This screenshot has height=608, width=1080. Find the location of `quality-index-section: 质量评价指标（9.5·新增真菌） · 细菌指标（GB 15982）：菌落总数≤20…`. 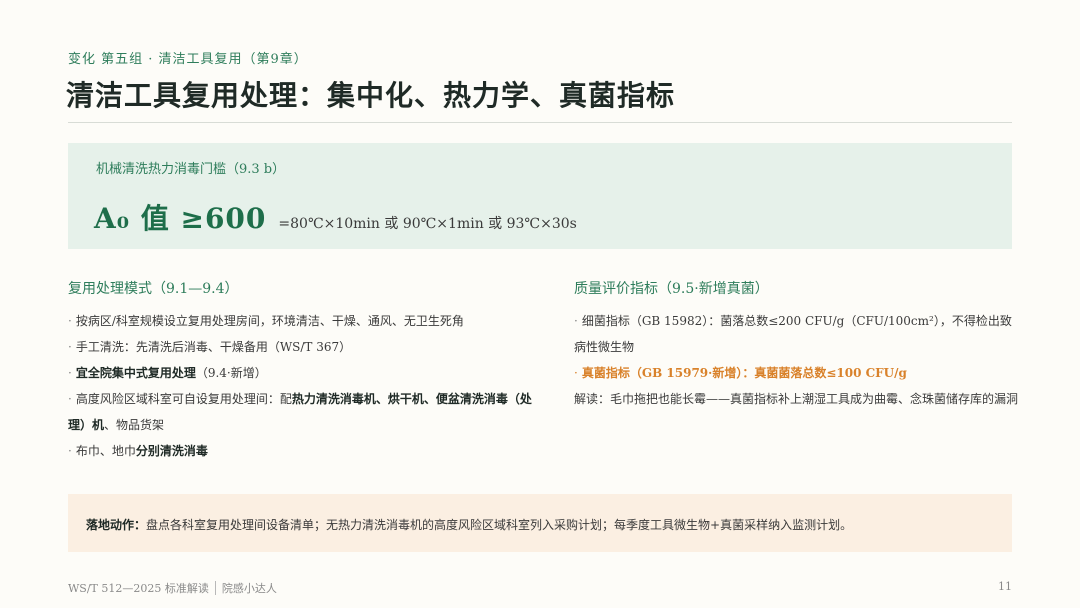

quality-index-section: 质量评价指标（9.5·新增真菌） · 细菌指标（GB 15982）：菌落总数≤20… is located at coordinates (797, 345).